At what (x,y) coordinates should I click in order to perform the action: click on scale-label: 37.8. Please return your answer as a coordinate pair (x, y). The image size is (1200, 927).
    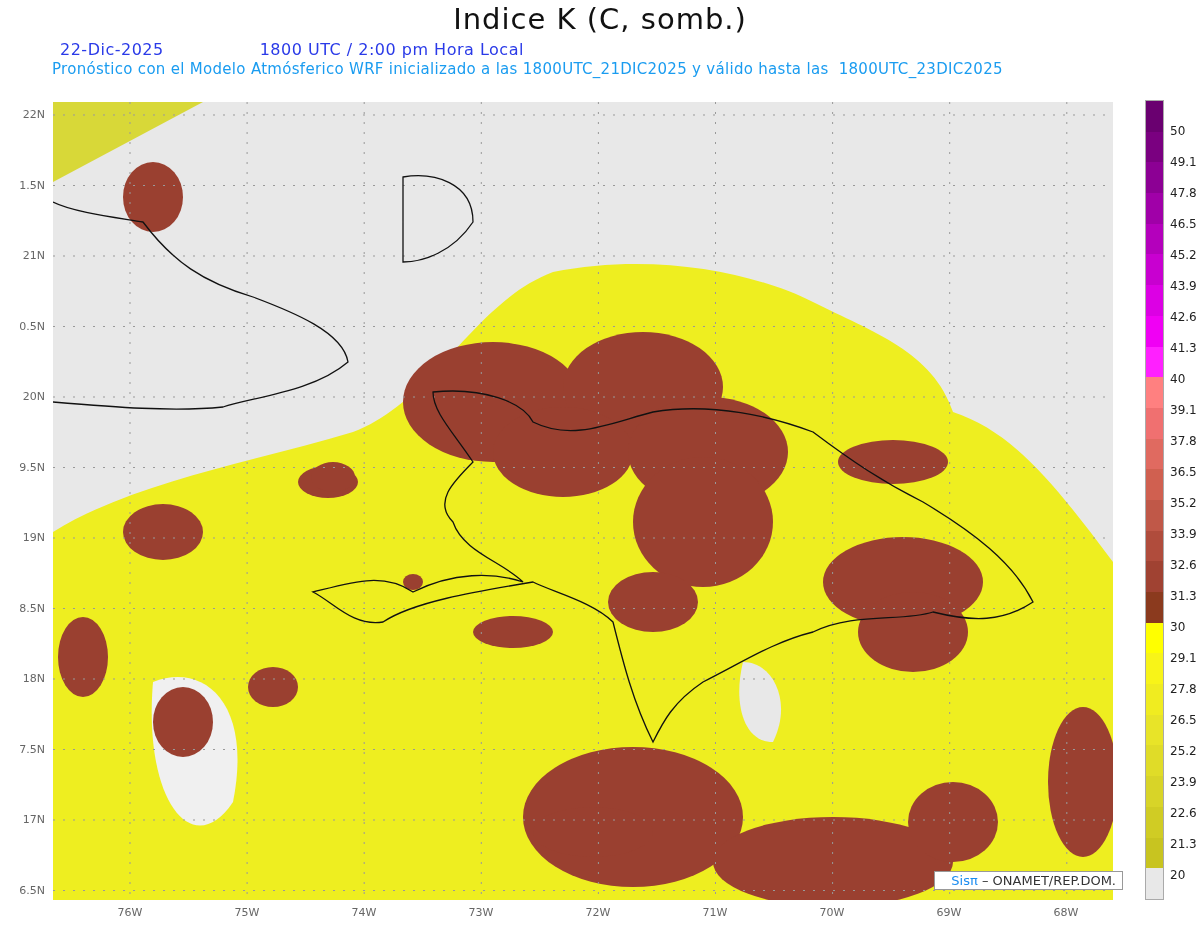
    Looking at the image, I should click on (1183, 441).